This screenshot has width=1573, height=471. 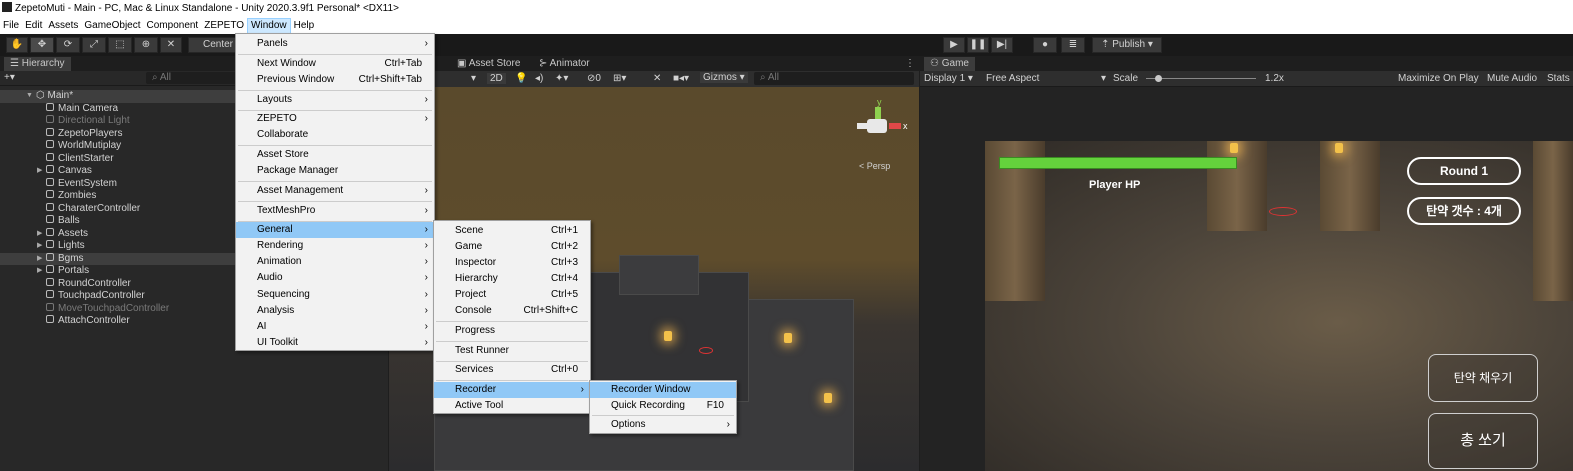 What do you see at coordinates (11, 26) in the screenshot?
I see `menu-file: File` at bounding box center [11, 26].